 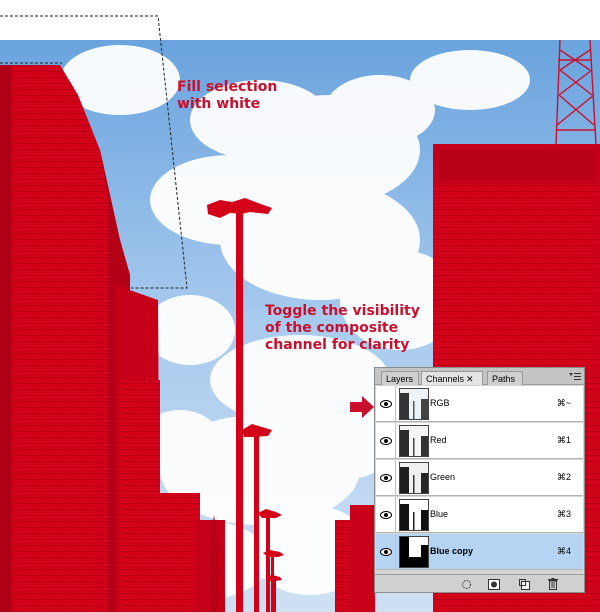 What do you see at coordinates (553, 584) in the screenshot?
I see `delete-channel-icon` at bounding box center [553, 584].